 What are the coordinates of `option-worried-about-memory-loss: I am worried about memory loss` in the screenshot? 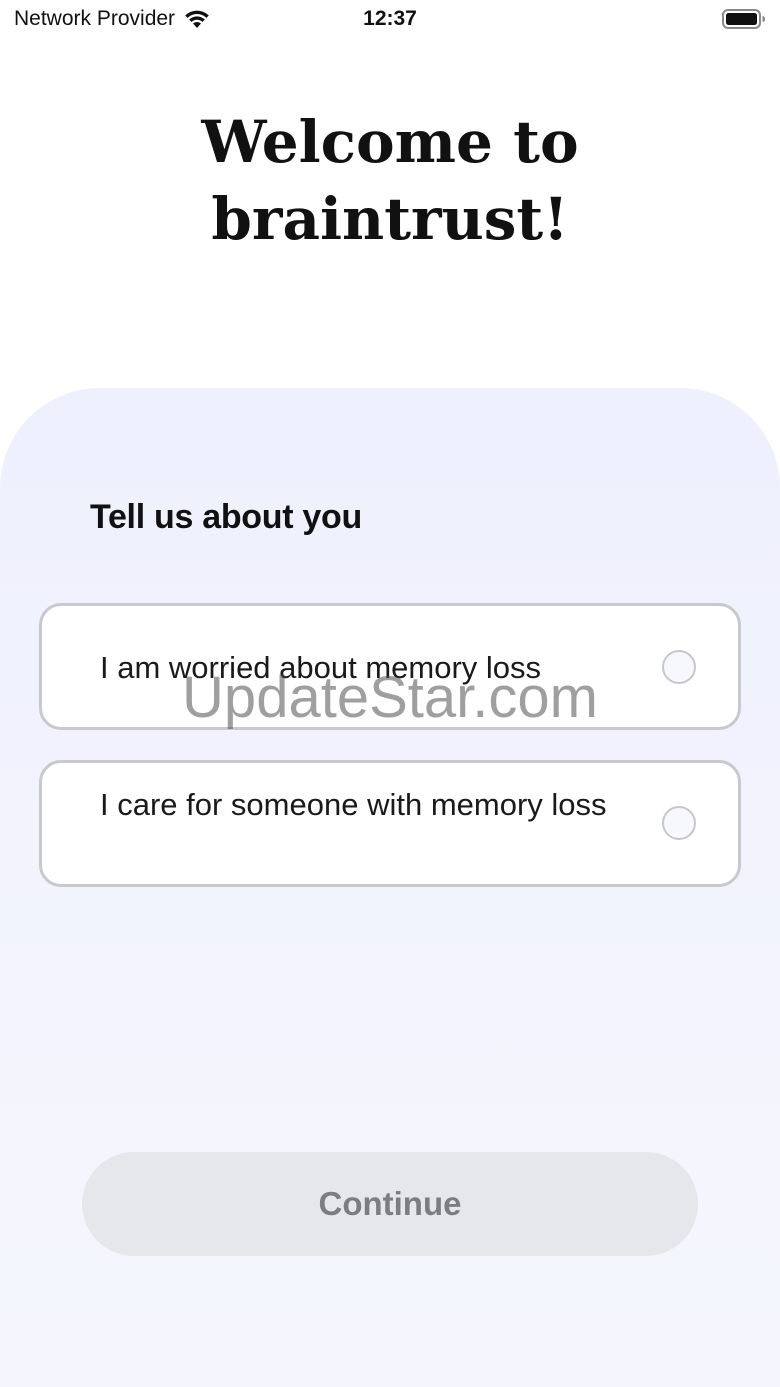 It's located at (390, 666).